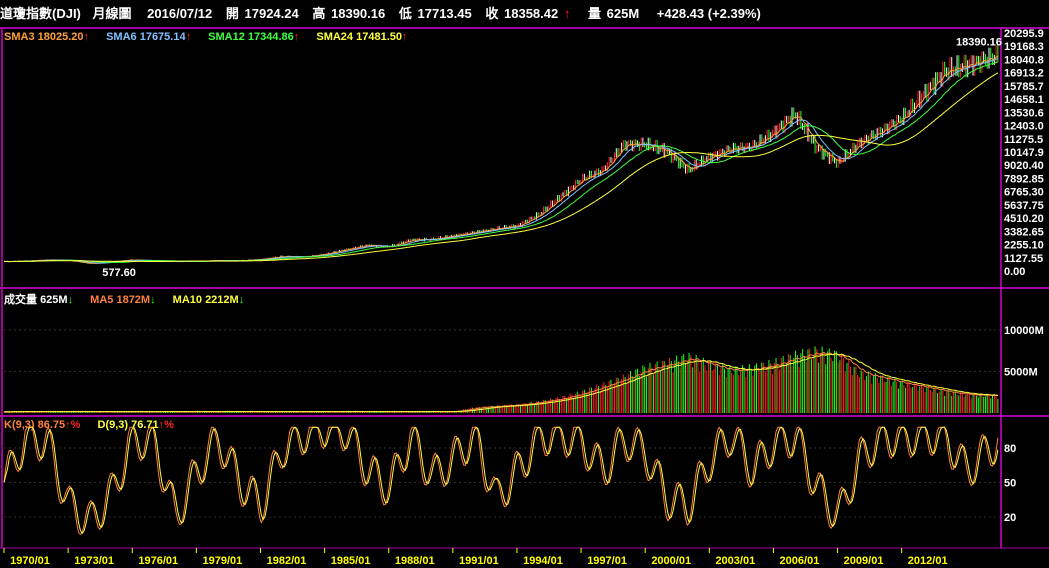 This screenshot has width=1049, height=568. Describe the element at coordinates (1024, 87) in the screenshot. I see `price-axis-tick: 15785.7` at that location.